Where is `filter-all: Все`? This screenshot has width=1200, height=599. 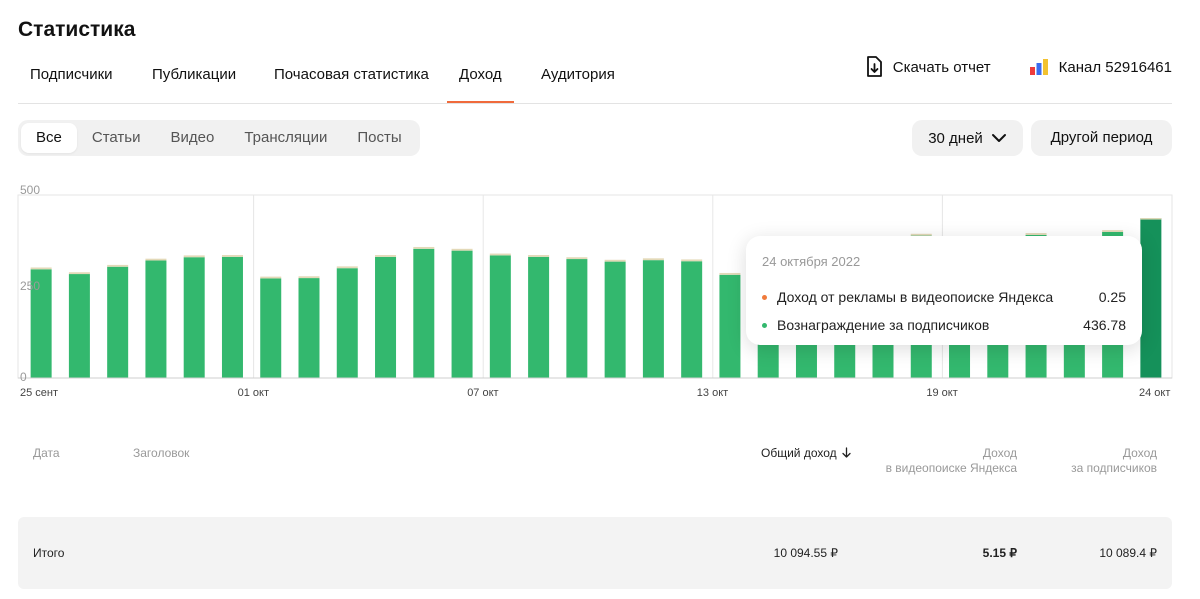 filter-all: Все is located at coordinates (49, 138).